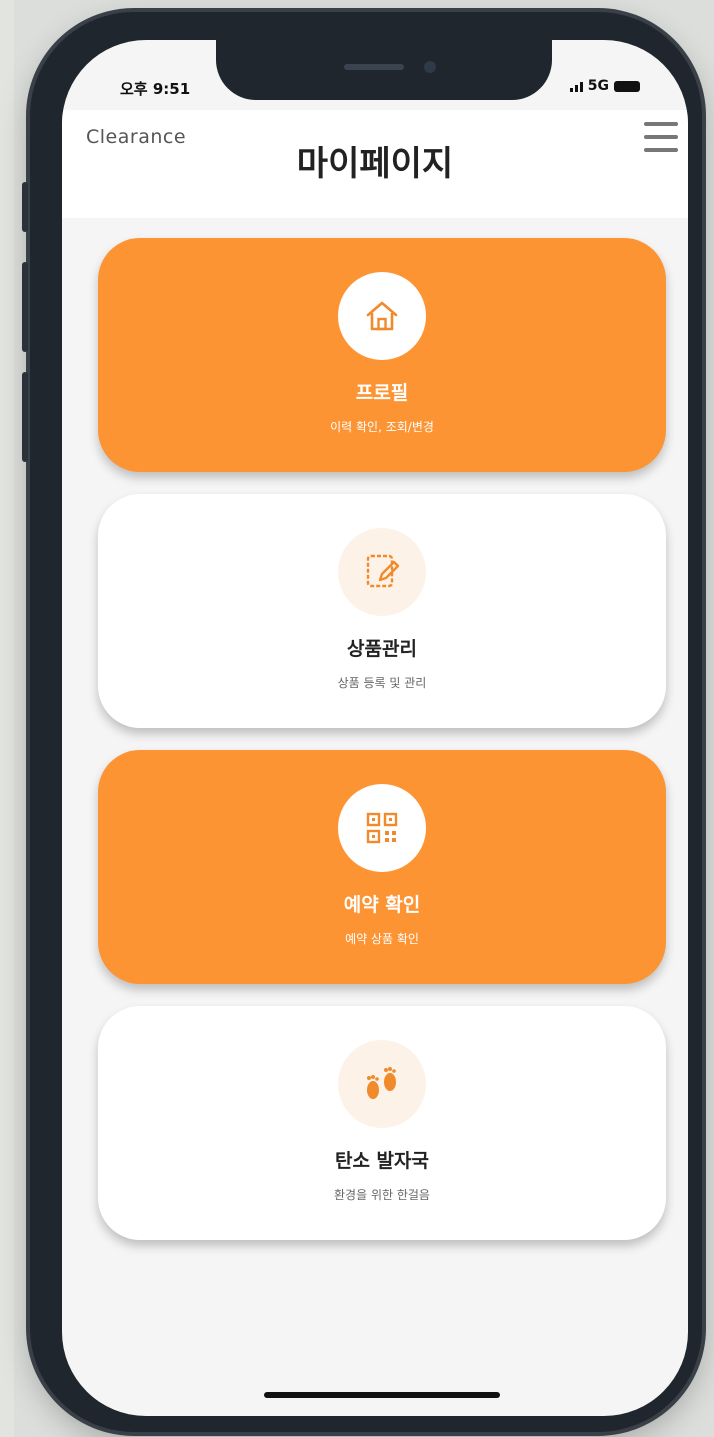 The height and width of the screenshot is (1437, 714). What do you see at coordinates (382, 905) in the screenshot?
I see `card-title: 예약 확인` at bounding box center [382, 905].